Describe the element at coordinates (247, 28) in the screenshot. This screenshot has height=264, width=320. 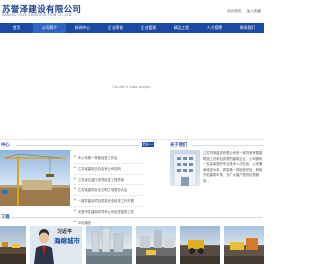
I see `nav-item-contact: 联系我们` at that location.